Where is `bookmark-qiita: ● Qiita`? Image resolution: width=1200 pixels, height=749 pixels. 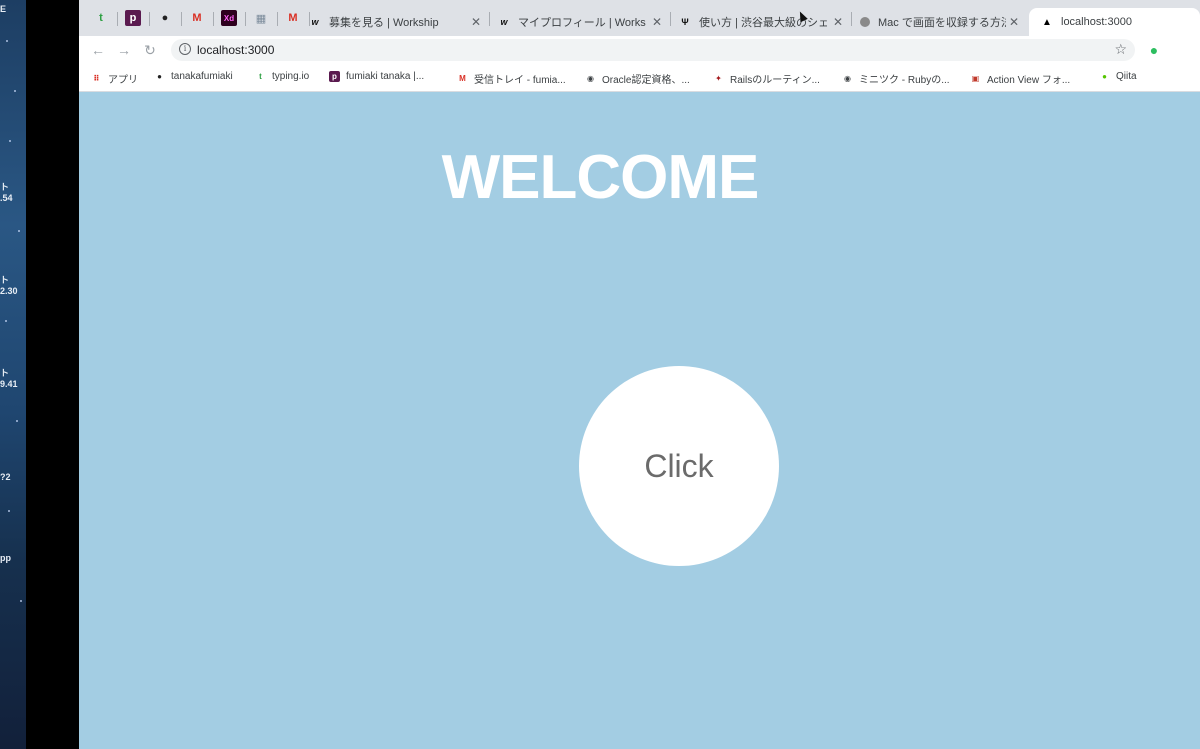 bookmark-qiita: ● Qiita is located at coordinates (1118, 76).